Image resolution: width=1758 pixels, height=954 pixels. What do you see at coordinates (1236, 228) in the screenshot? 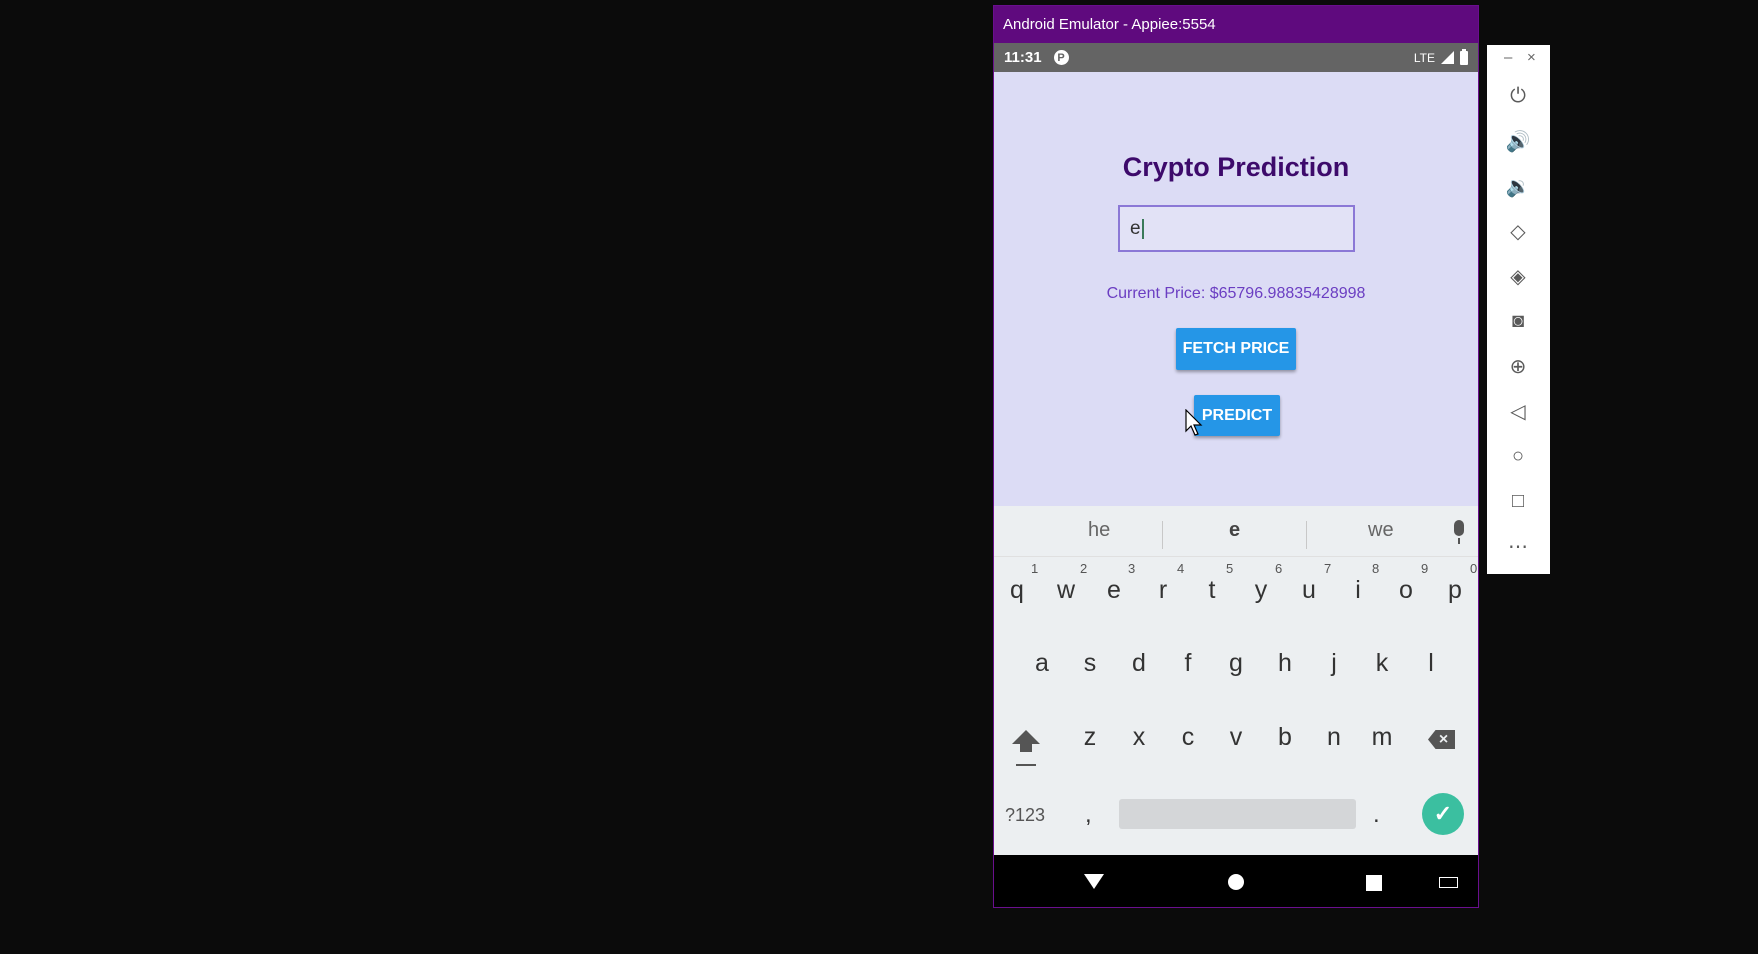
I see `crypto-symbol-input: e` at bounding box center [1236, 228].